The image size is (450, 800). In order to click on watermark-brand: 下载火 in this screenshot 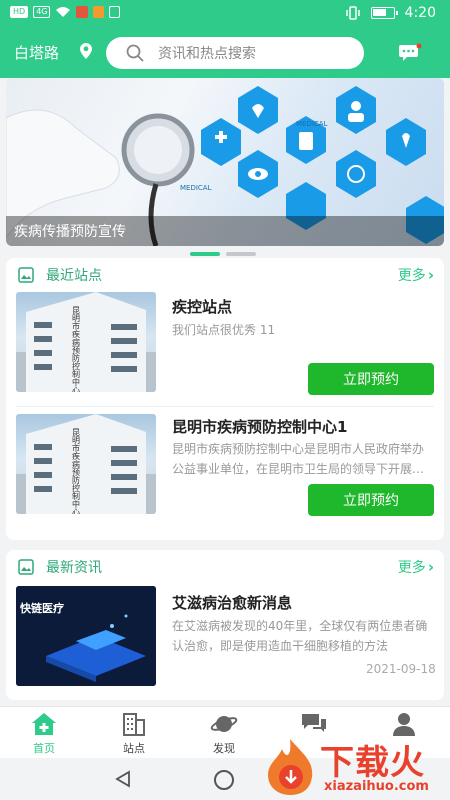, I will do `click(372, 763)`.